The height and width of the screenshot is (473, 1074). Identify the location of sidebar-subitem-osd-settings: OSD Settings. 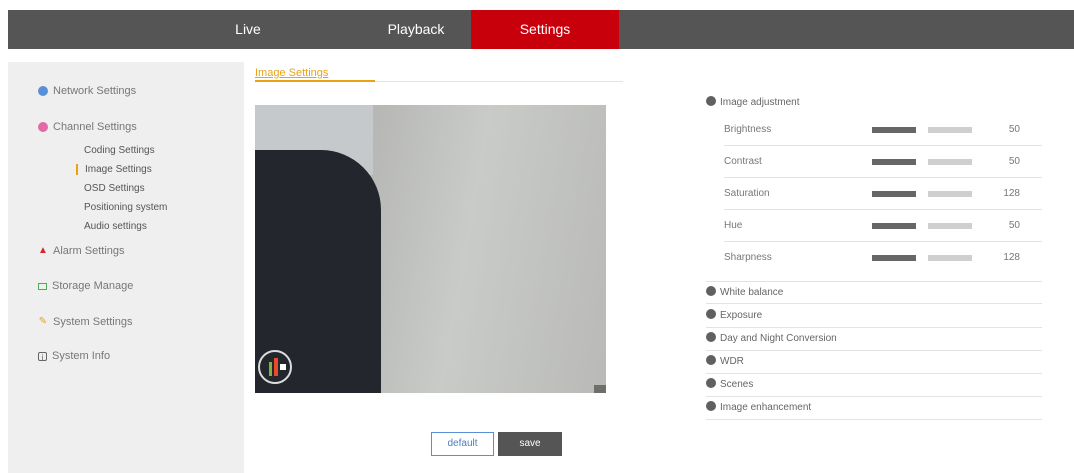
(110, 188).